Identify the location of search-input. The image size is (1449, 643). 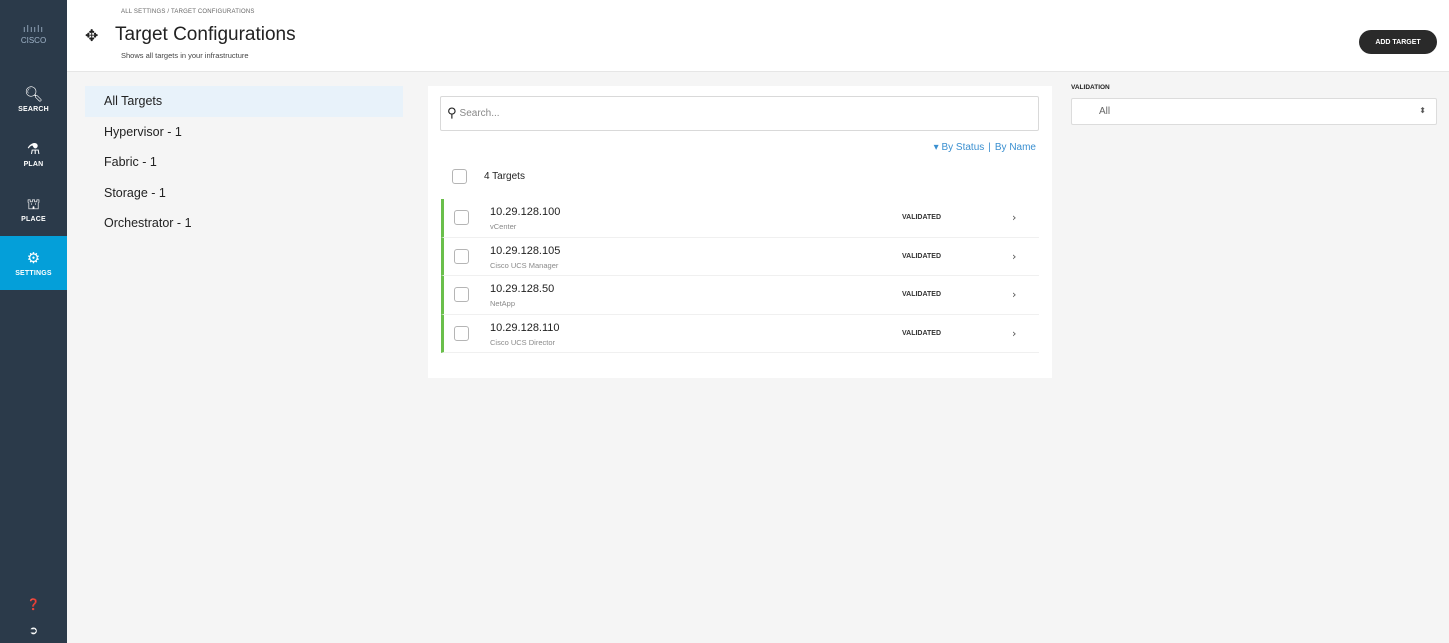
(739, 113).